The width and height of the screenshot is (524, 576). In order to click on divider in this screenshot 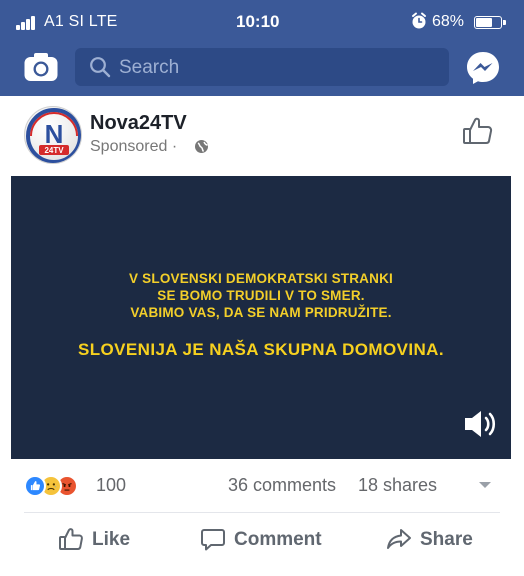, I will do `click(262, 512)`.